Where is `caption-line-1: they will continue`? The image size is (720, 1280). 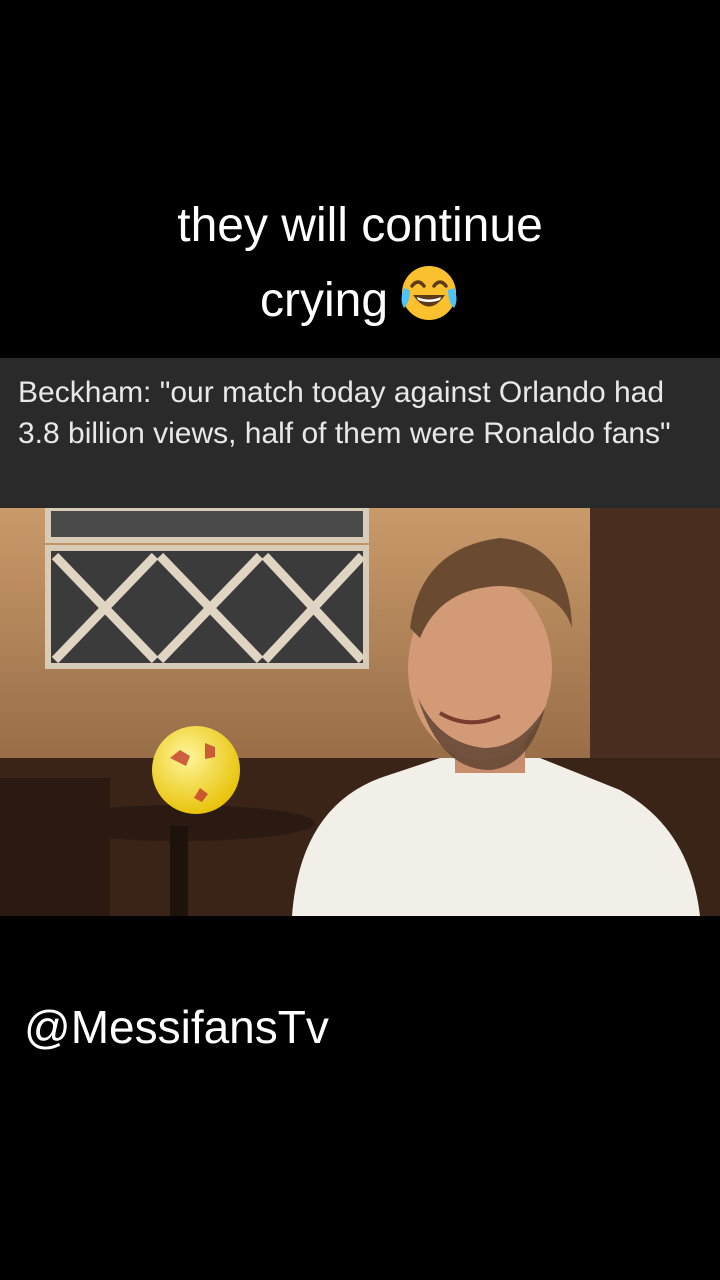 caption-line-1: they will continue is located at coordinates (360, 225).